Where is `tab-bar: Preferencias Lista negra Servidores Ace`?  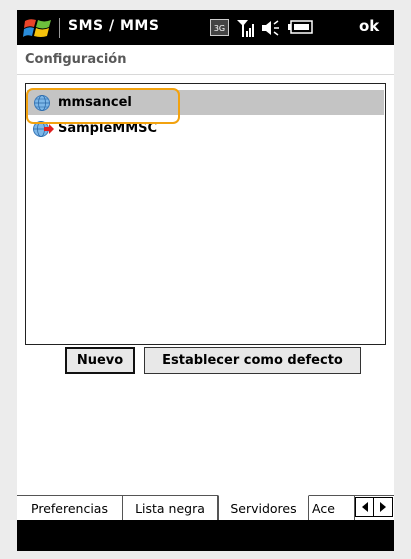 tab-bar: Preferencias Lista negra Servidores Ace is located at coordinates (205, 507).